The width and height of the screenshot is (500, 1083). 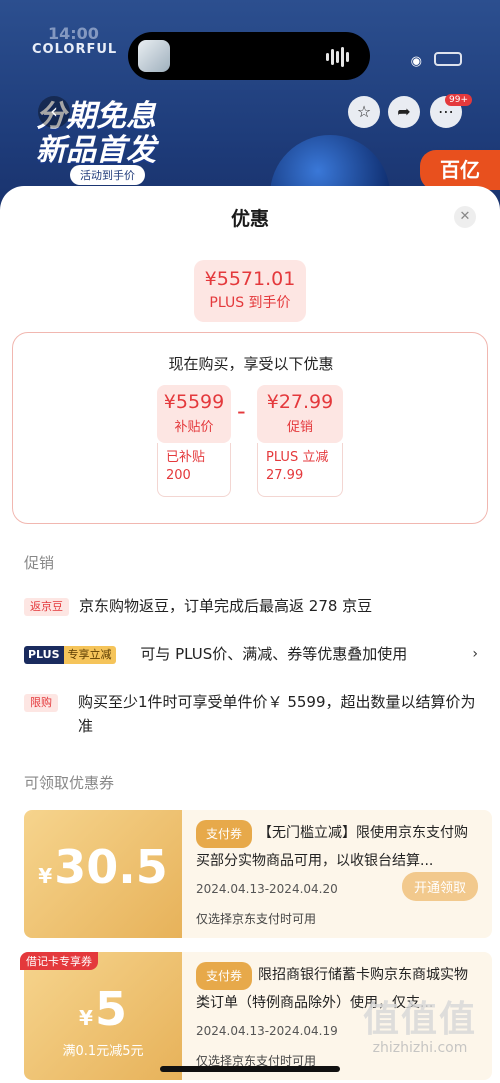 I want to click on watermark-logo: 值值值, so click(x=419, y=1019).